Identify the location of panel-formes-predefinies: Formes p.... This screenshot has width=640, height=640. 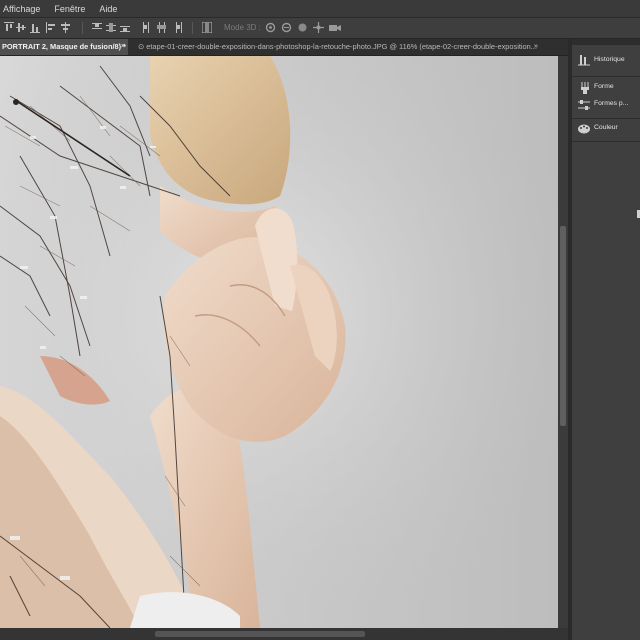
(606, 105).